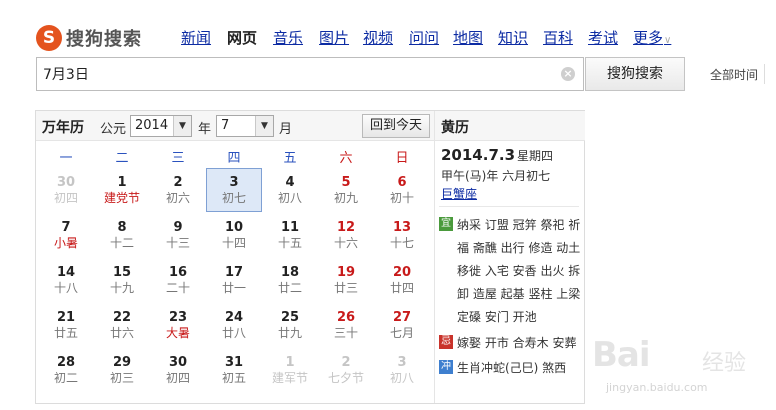 The image size is (776, 410). I want to click on calendar-day: 21 廿五, so click(66, 325).